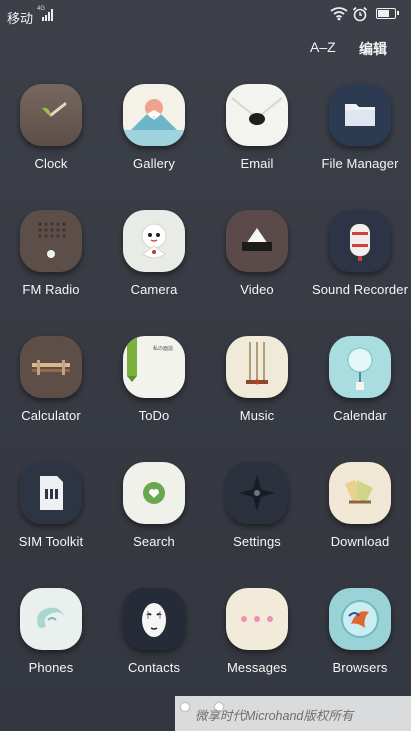 This screenshot has width=411, height=731. What do you see at coordinates (323, 47) in the screenshot?
I see `sort-az-button: A–Z` at bounding box center [323, 47].